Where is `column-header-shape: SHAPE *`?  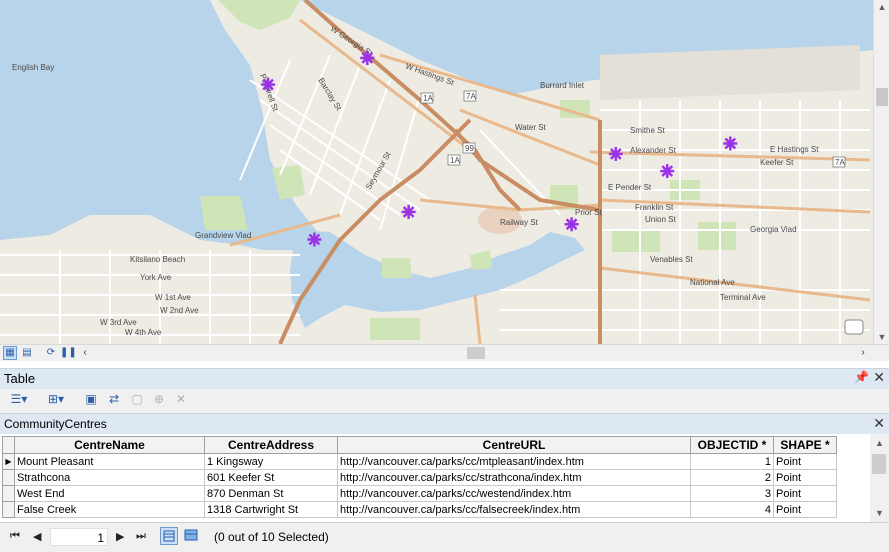 column-header-shape: SHAPE * is located at coordinates (805, 445).